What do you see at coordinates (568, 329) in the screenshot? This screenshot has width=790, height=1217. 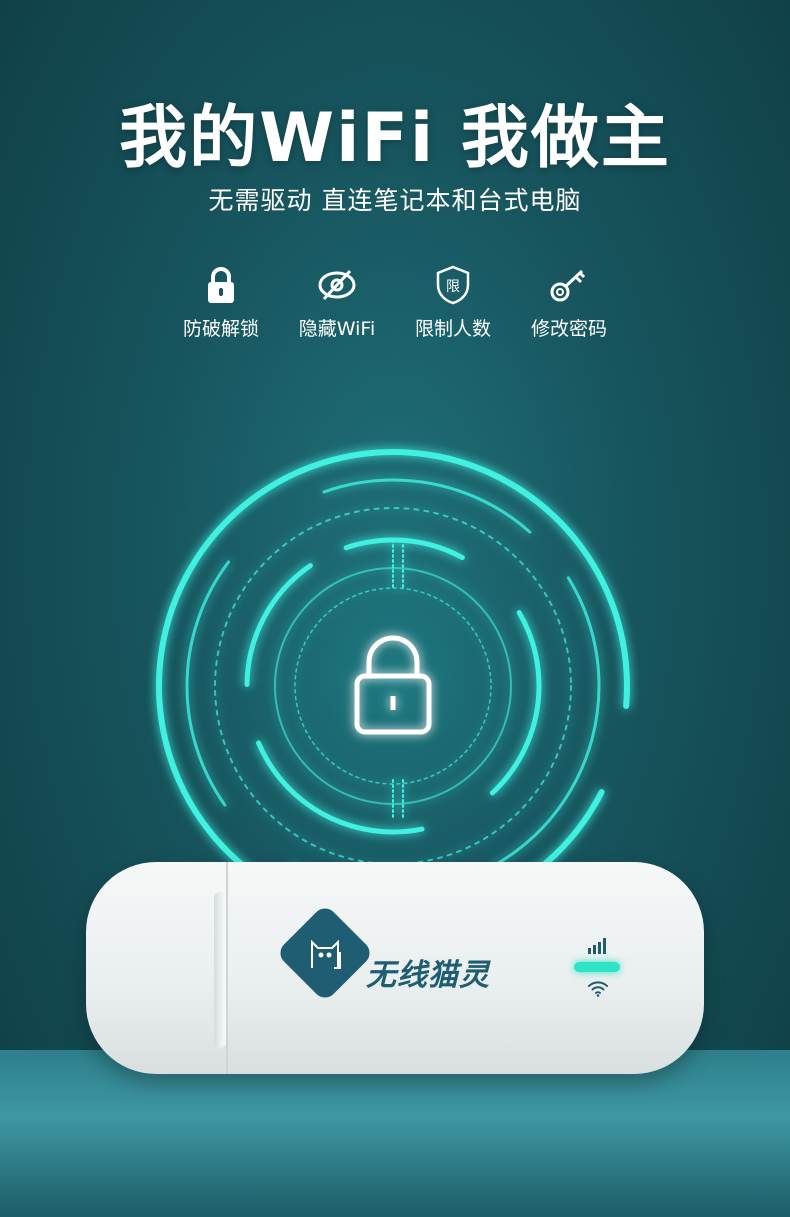 I see `feature-label: 修改密码` at bounding box center [568, 329].